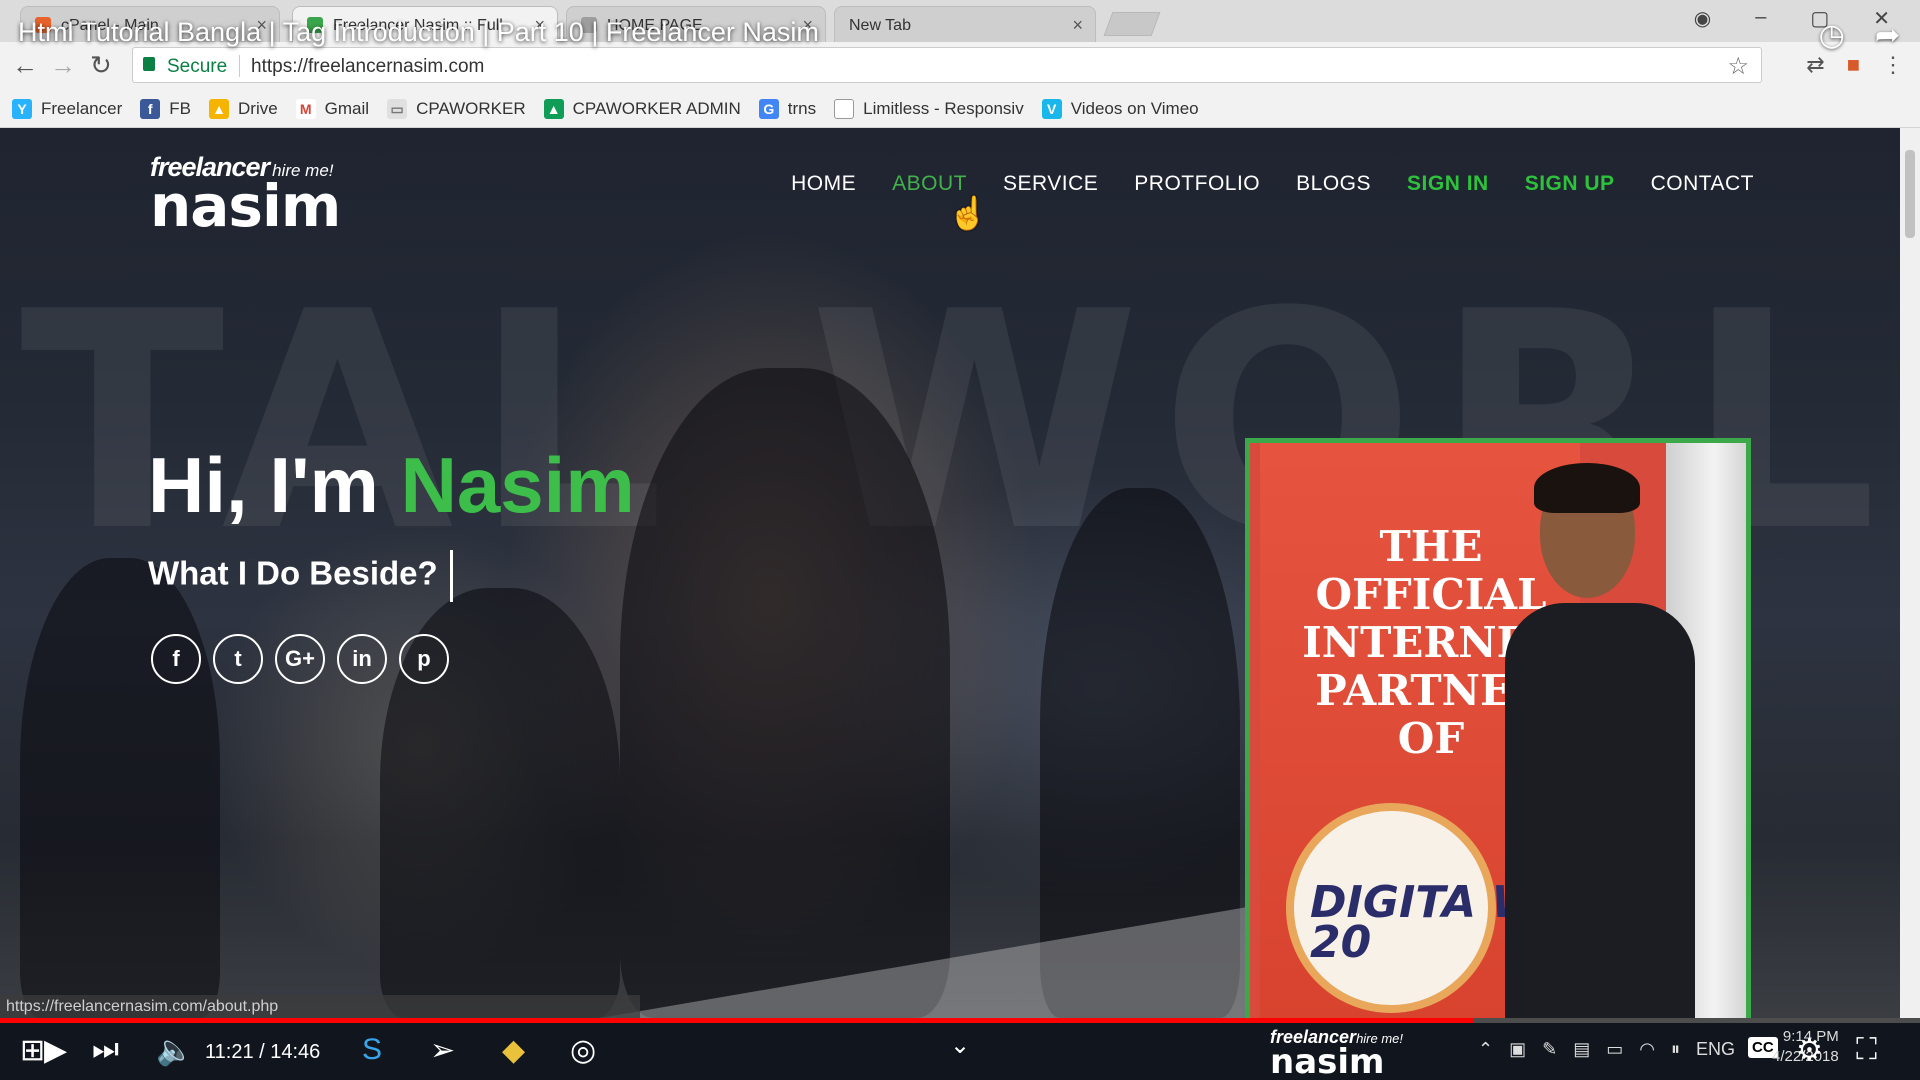 The width and height of the screenshot is (1920, 1080). I want to click on battery-icon: ▭, so click(1614, 1049).